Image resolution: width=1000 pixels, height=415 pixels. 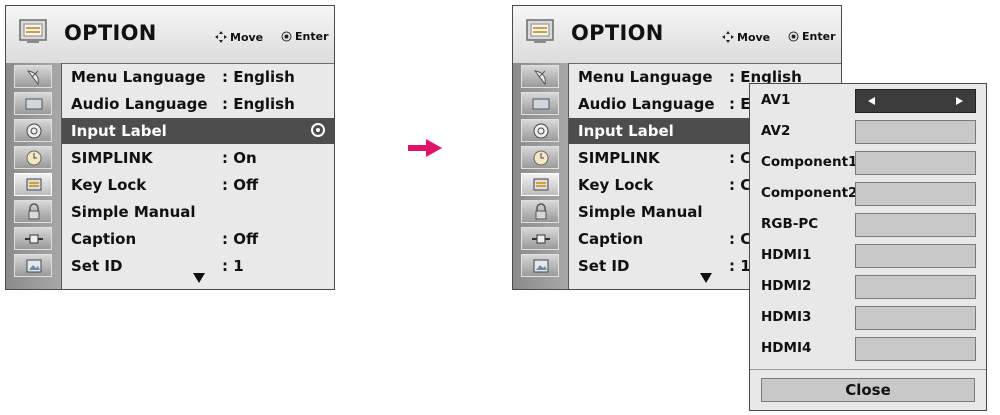 I want to click on input-name: HDMI3, so click(x=786, y=317).